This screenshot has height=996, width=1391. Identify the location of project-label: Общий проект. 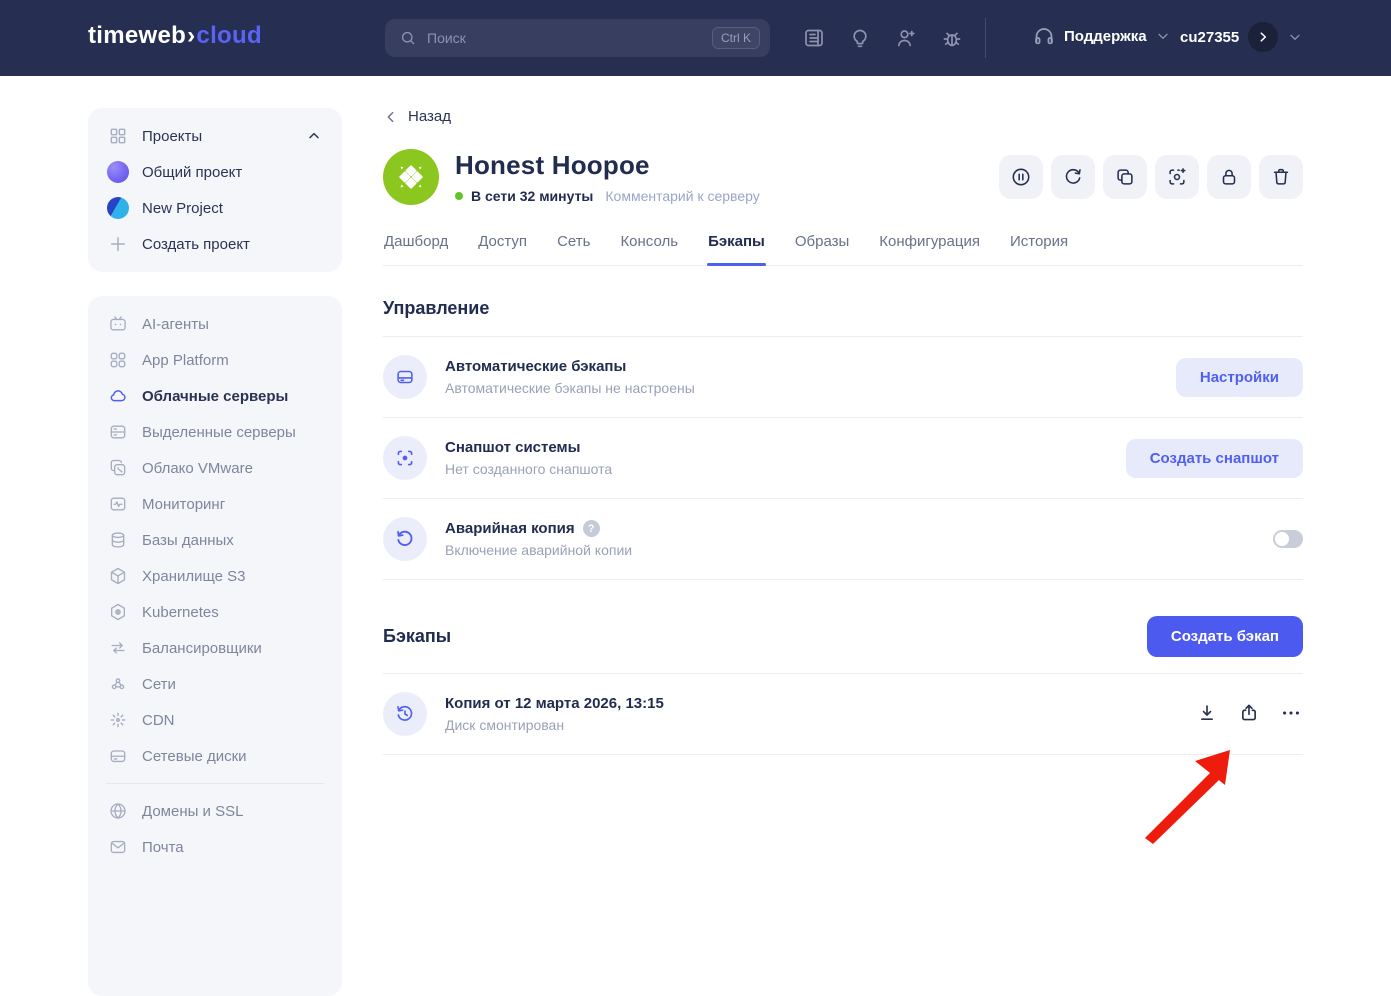
(192, 172).